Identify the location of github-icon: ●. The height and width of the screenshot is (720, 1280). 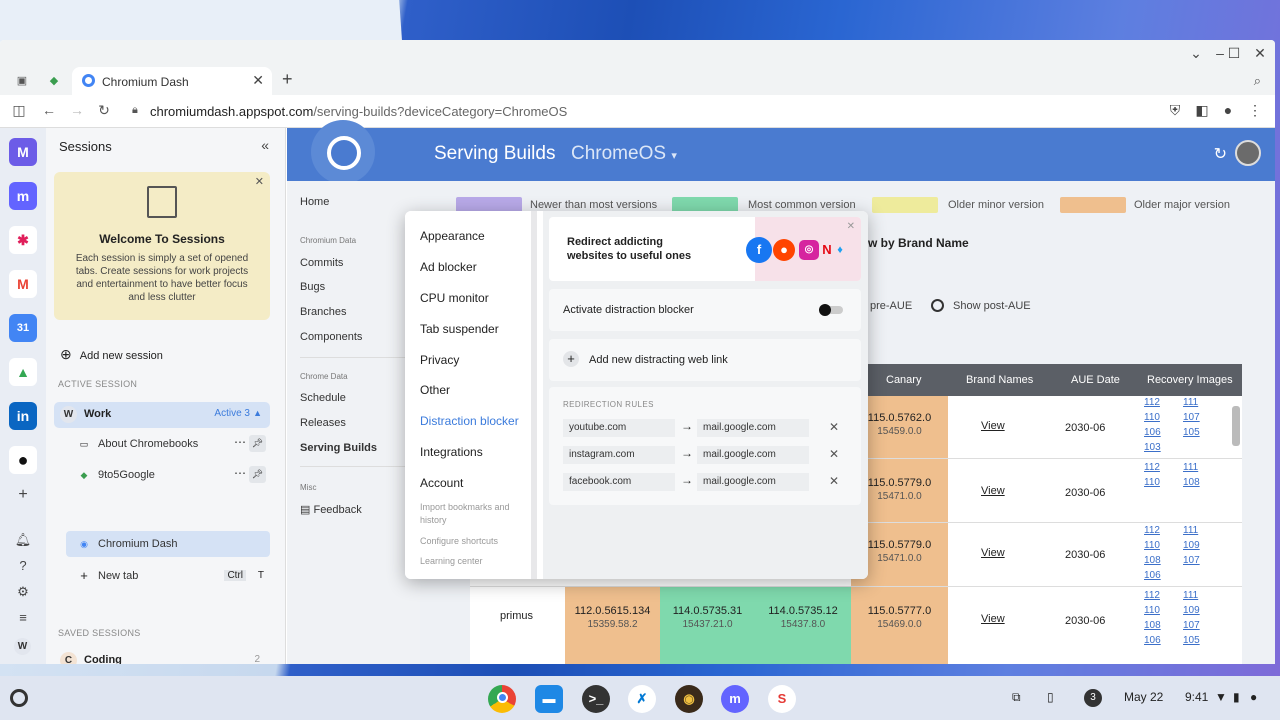
(23, 460).